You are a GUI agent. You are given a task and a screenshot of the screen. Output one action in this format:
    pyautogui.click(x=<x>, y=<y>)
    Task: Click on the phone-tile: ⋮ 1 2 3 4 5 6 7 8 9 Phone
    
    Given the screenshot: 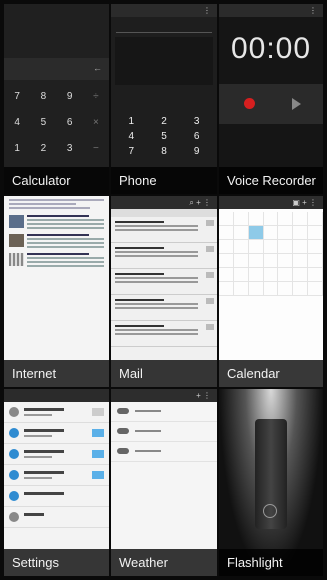 What is the action you would take?
    pyautogui.click(x=164, y=99)
    